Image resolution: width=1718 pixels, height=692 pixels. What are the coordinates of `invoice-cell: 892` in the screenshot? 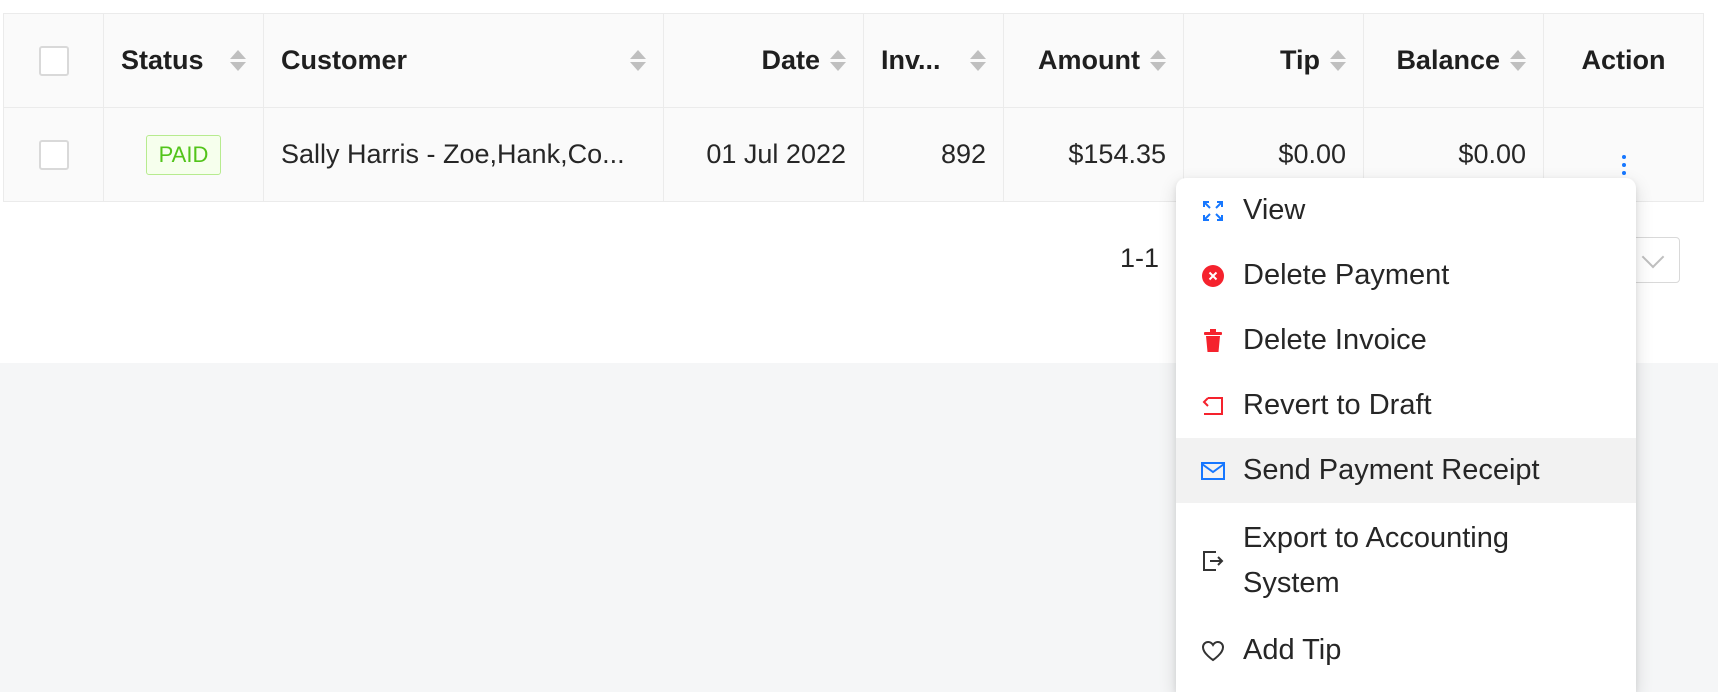 It's located at (933, 154).